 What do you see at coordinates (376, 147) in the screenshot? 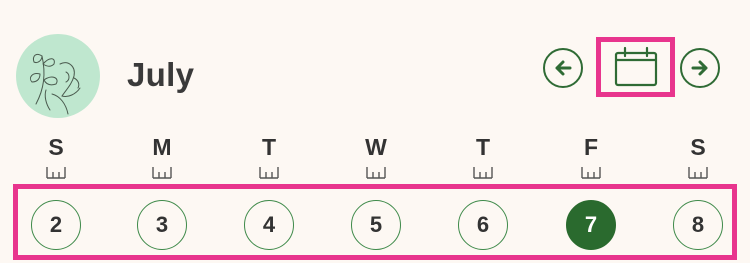
I see `dow-label: W` at bounding box center [376, 147].